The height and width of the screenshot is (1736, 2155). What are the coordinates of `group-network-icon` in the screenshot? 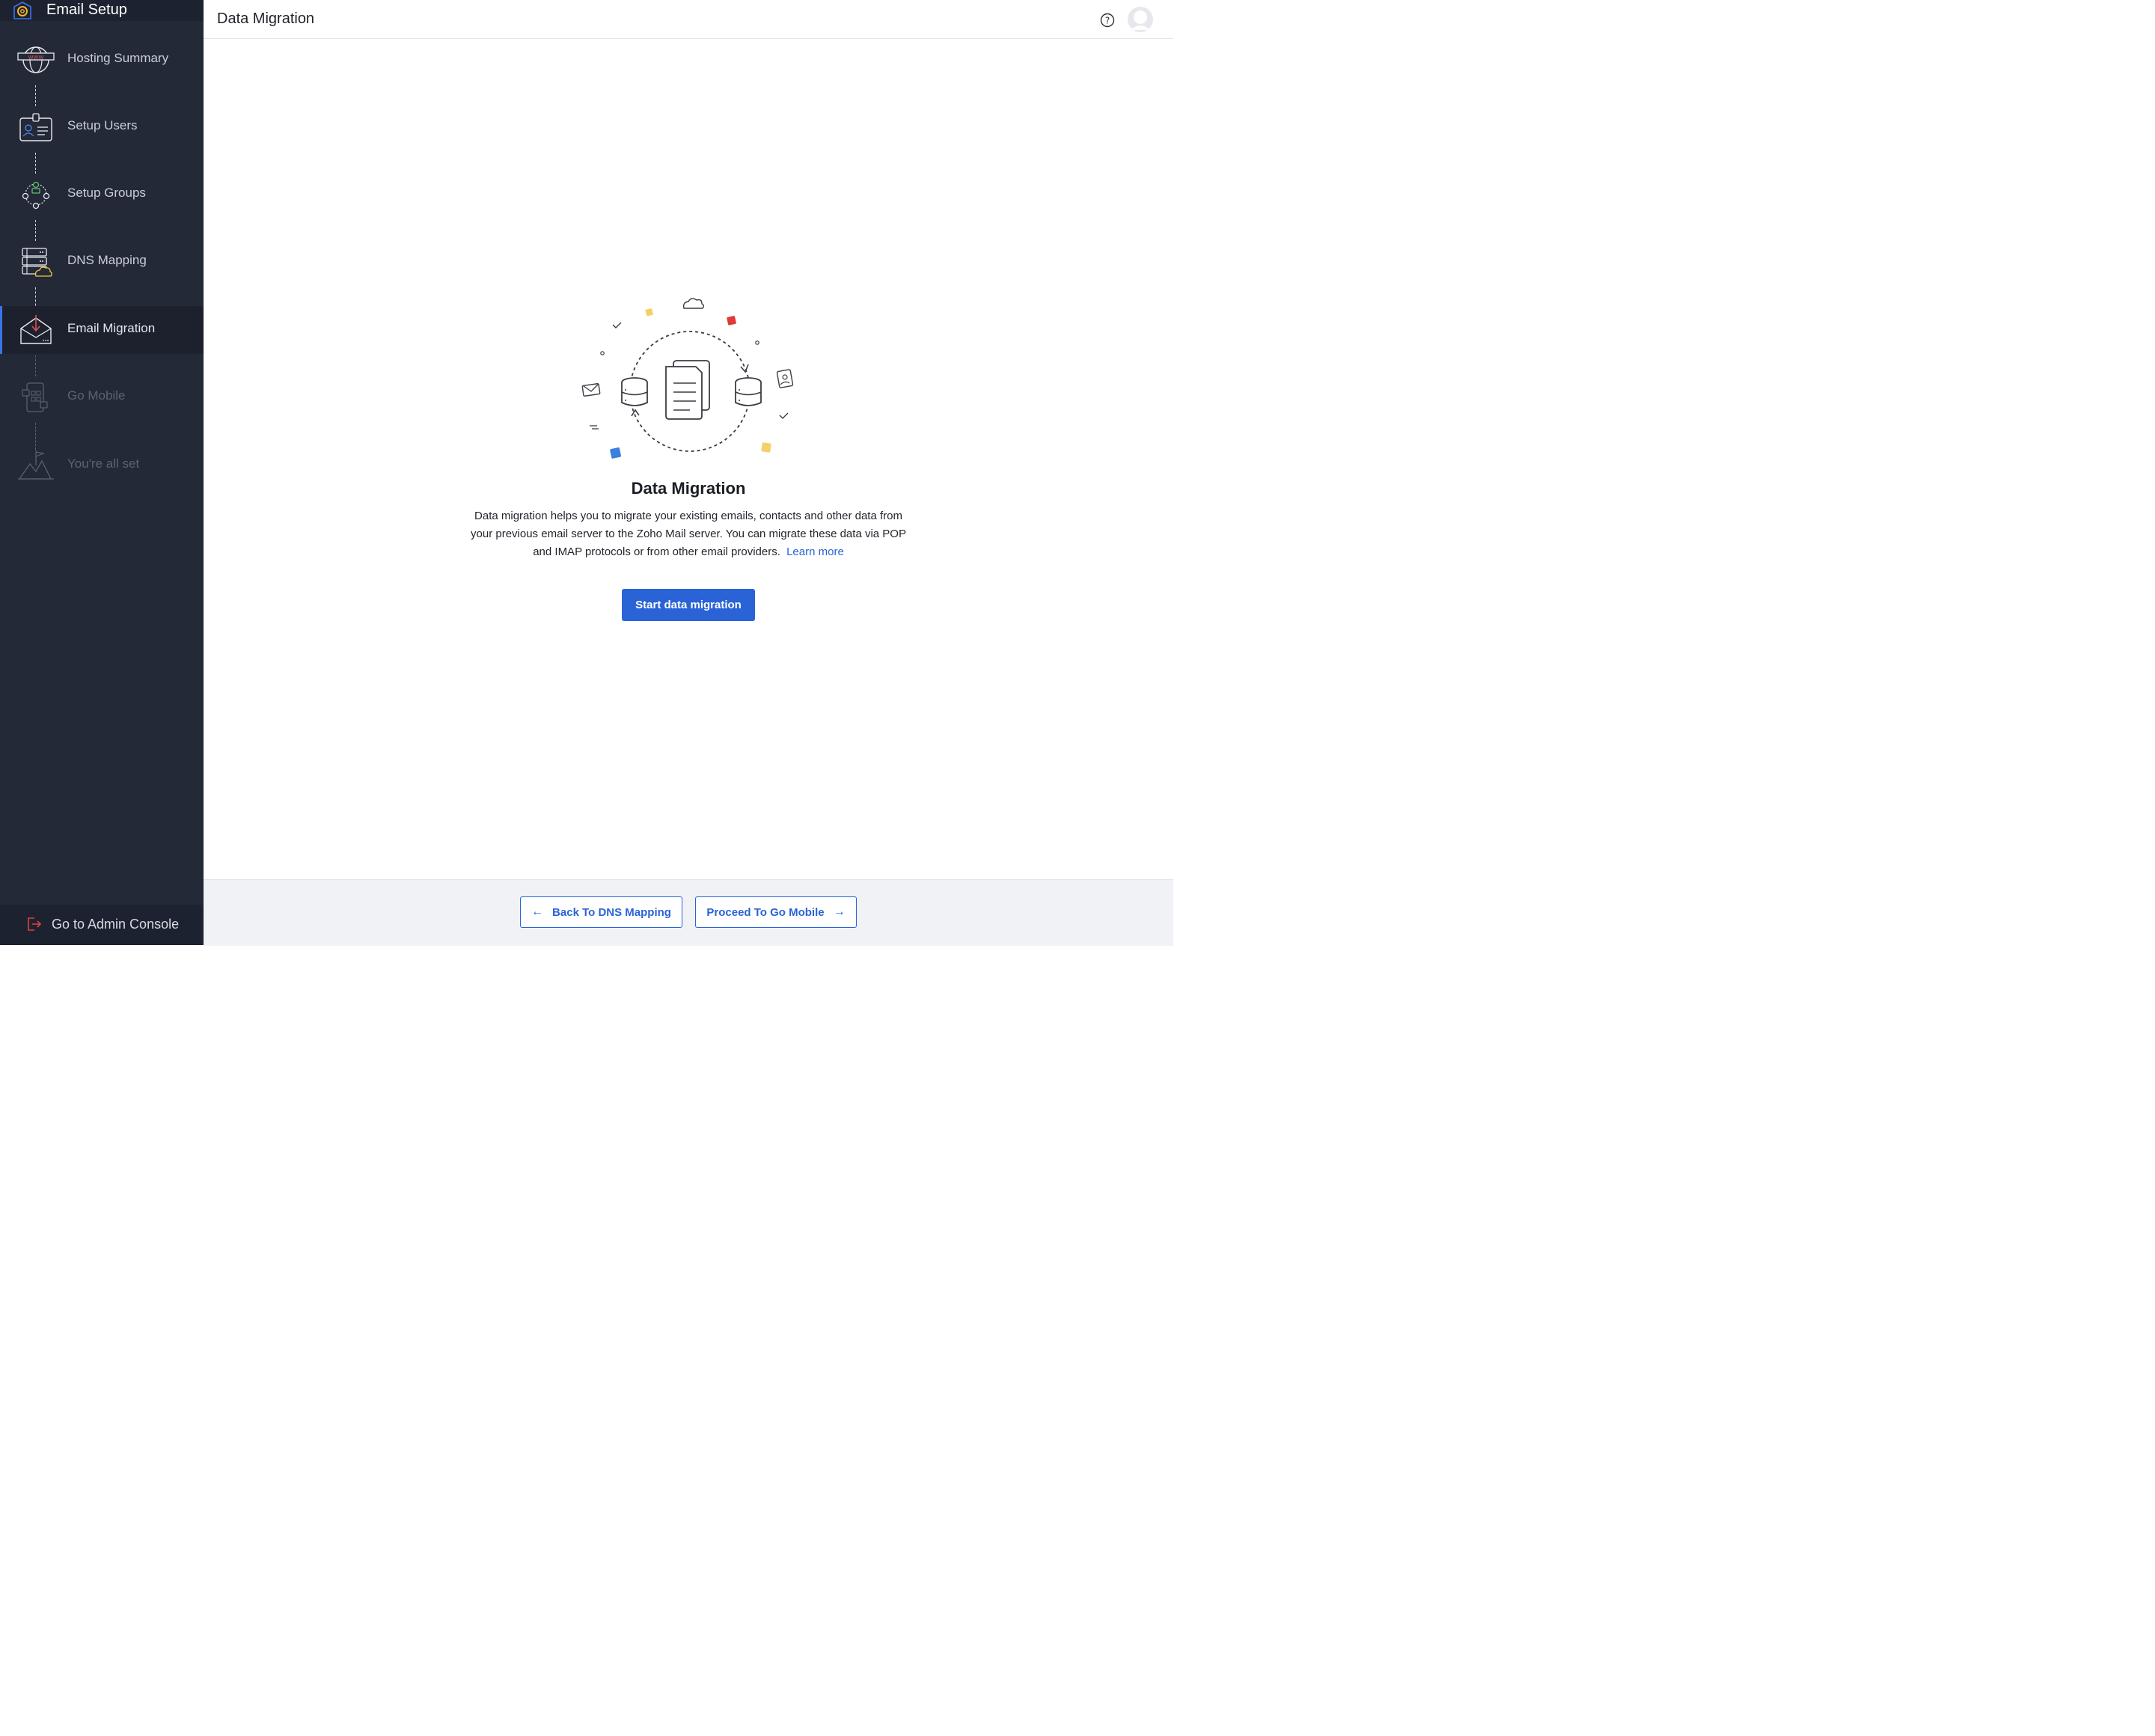 It's located at (36, 195).